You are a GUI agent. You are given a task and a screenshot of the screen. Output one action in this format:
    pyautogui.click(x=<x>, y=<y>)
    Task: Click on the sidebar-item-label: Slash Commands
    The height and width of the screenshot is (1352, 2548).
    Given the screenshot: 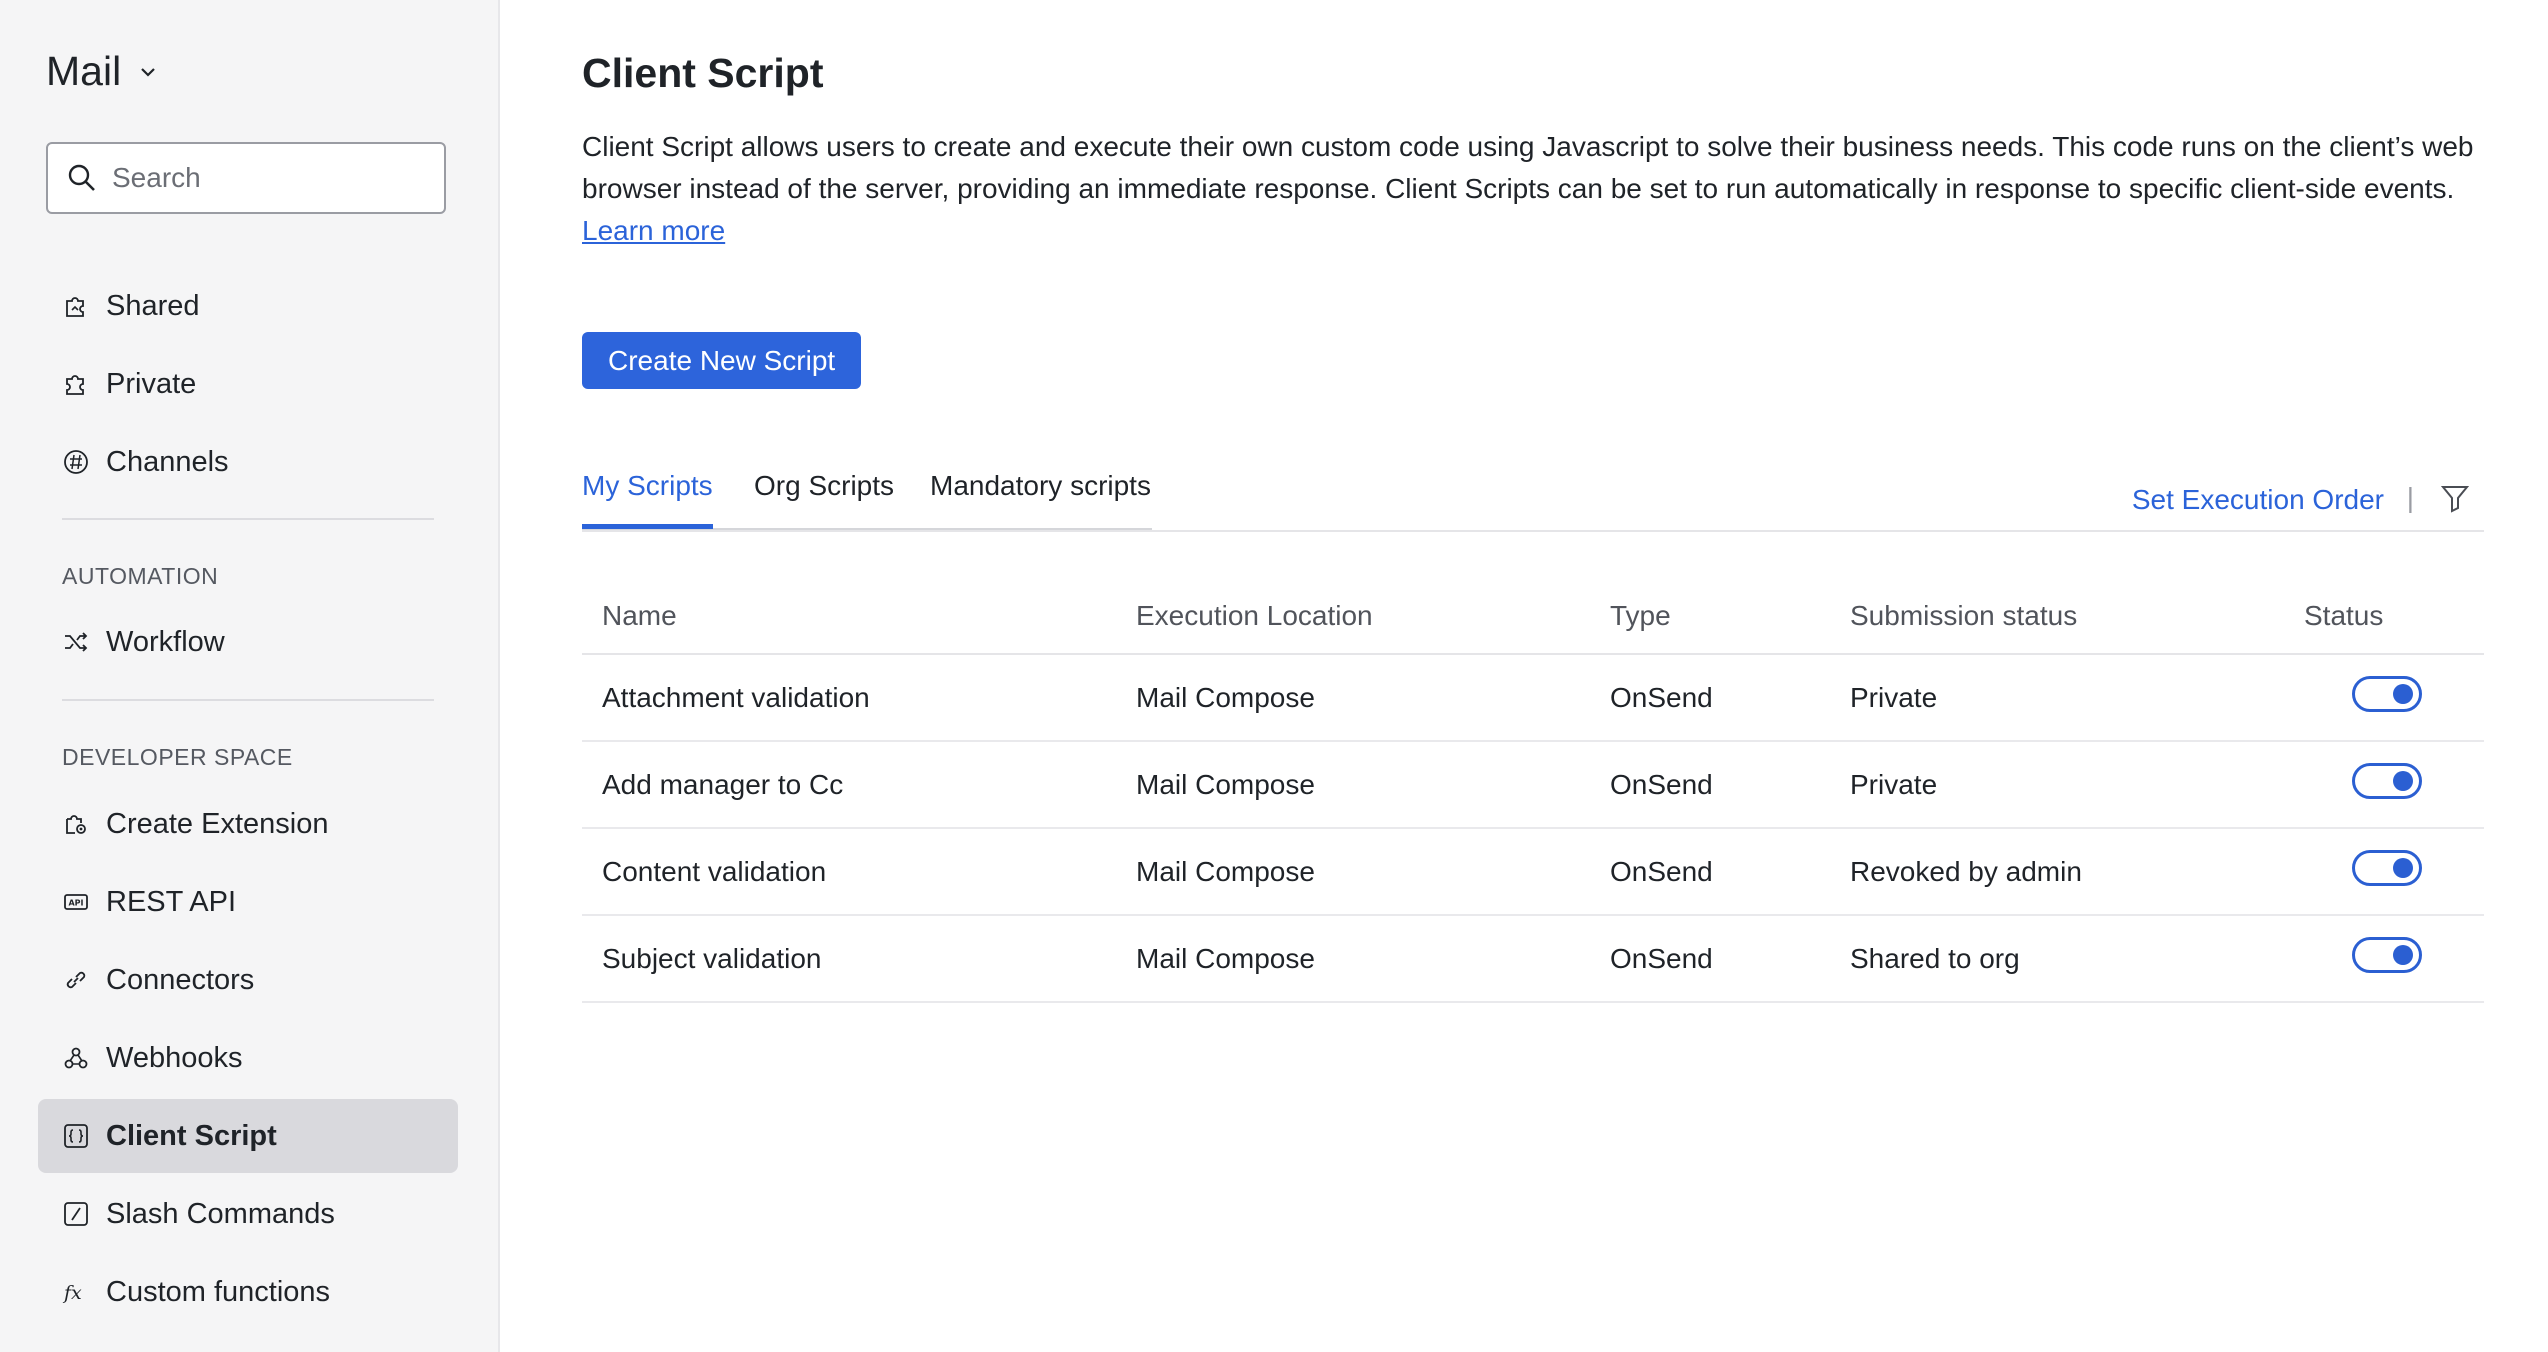 What is the action you would take?
    pyautogui.click(x=220, y=1213)
    